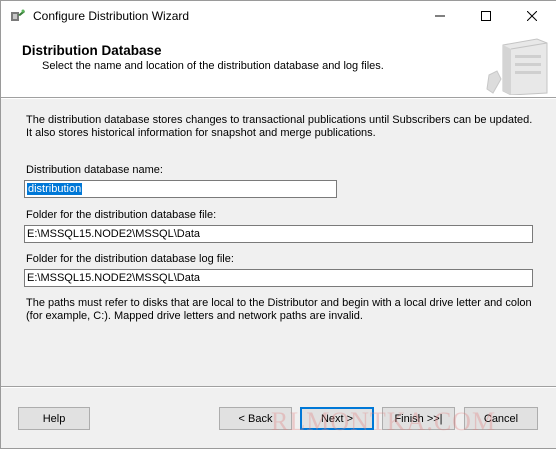  I want to click on db-name-value: distribution, so click(55, 189).